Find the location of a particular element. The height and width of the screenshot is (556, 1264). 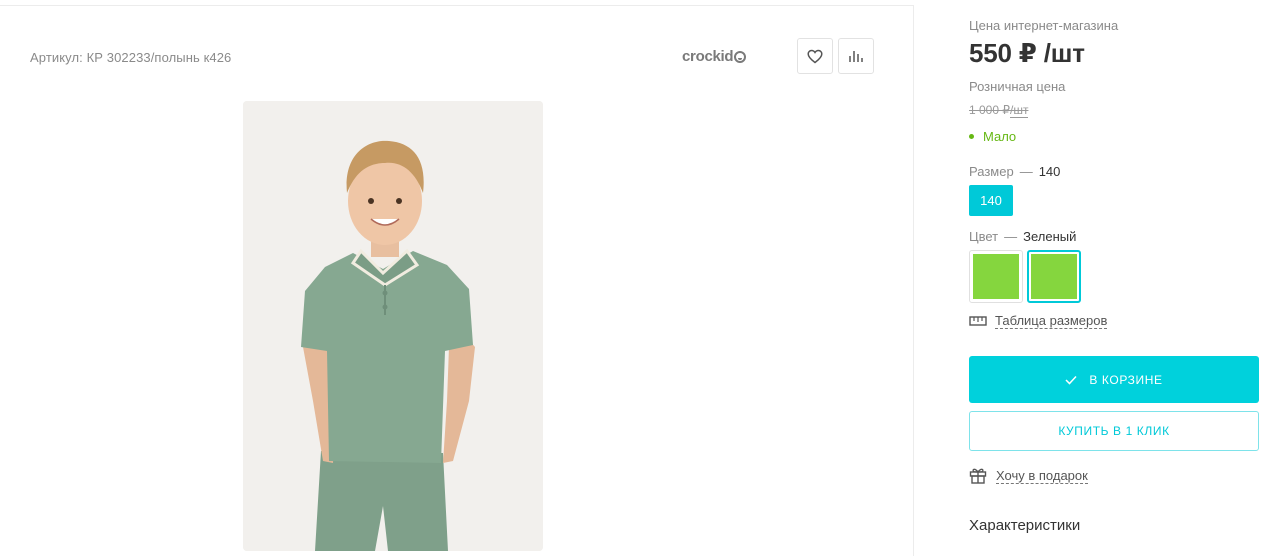

size-table-text: Таблица размеров is located at coordinates (1051, 321).